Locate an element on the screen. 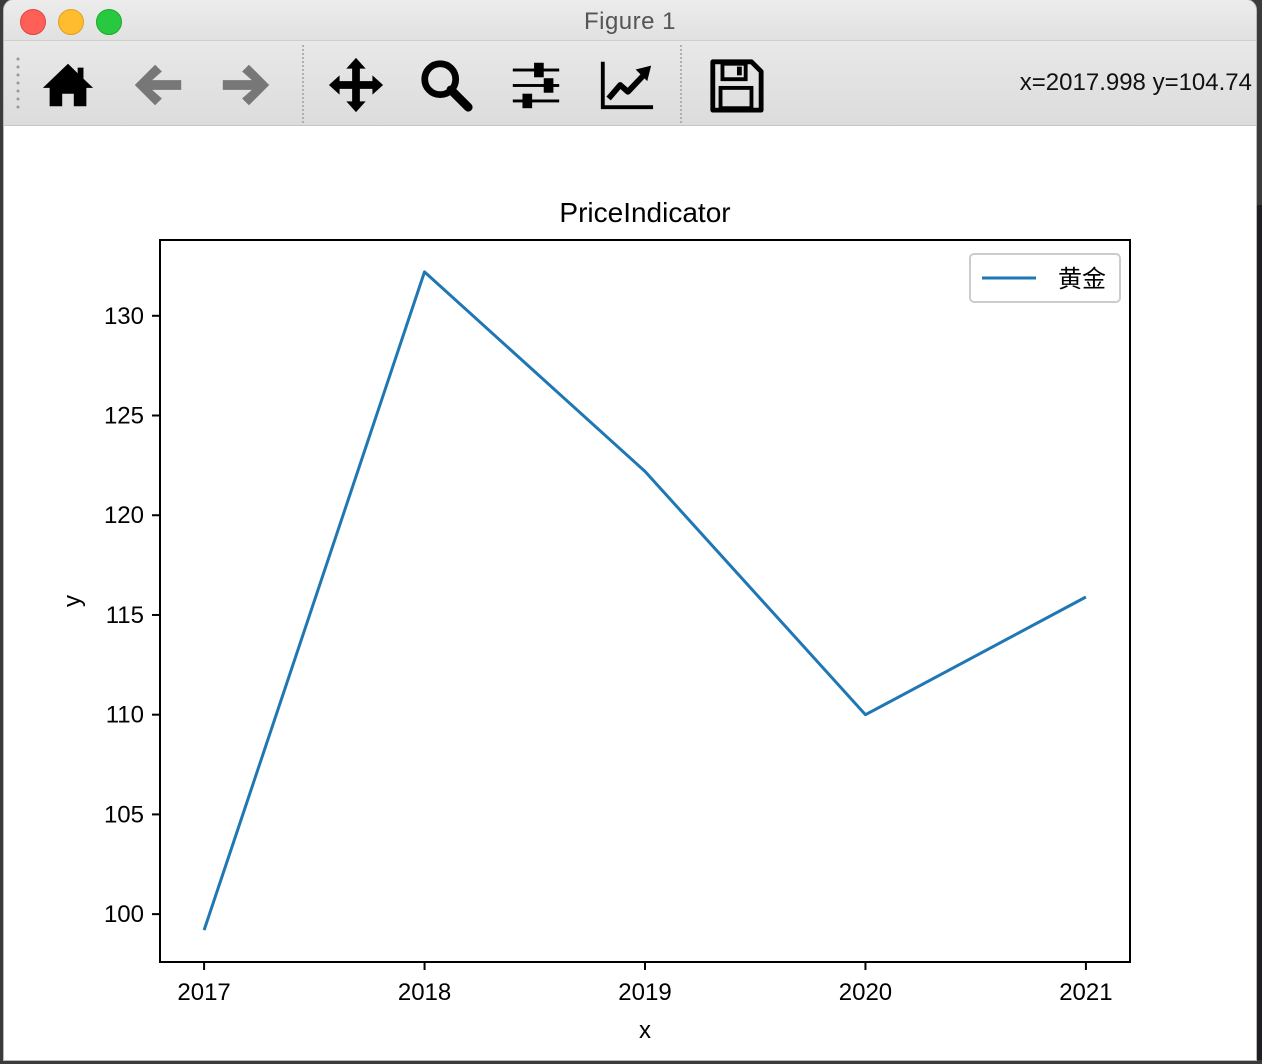  background-editor-strip is located at coordinates (1259, 632).